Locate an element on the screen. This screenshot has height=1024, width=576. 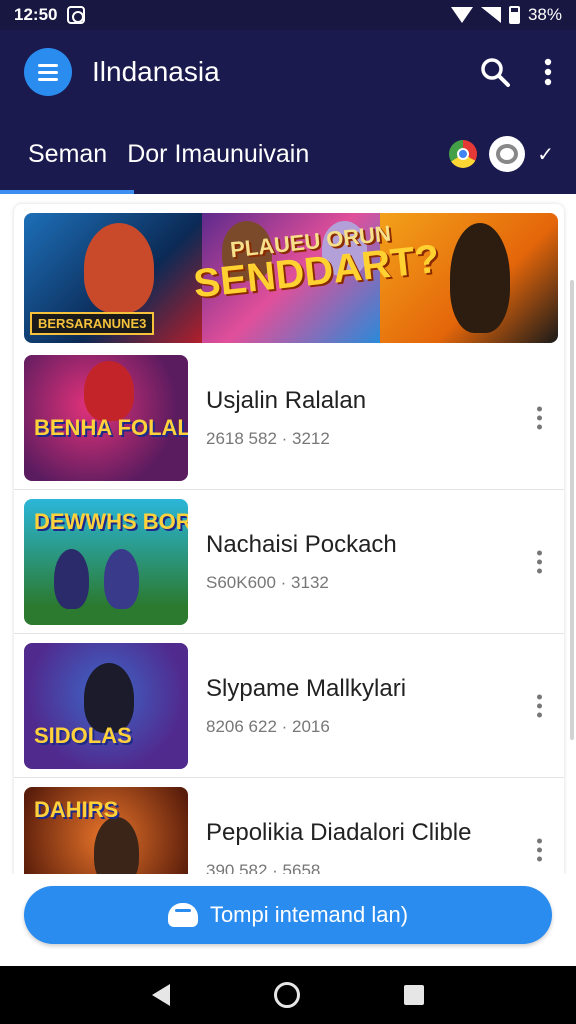
item-title: Nachaisi Pockach is located at coordinates (301, 544).